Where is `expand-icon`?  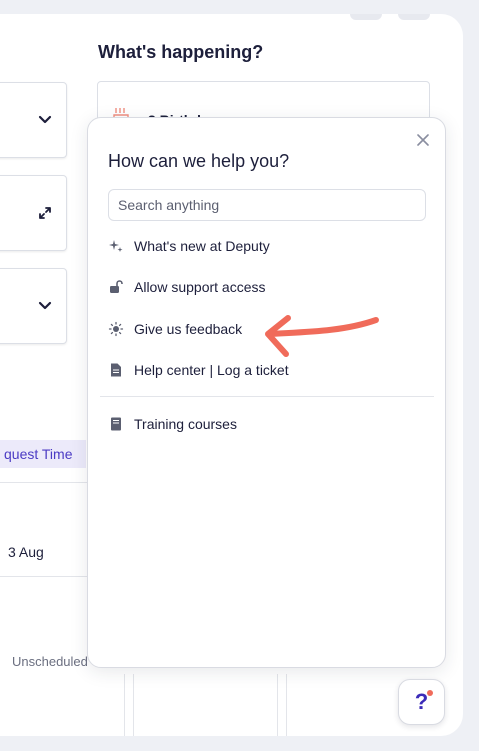
expand-icon is located at coordinates (45, 213).